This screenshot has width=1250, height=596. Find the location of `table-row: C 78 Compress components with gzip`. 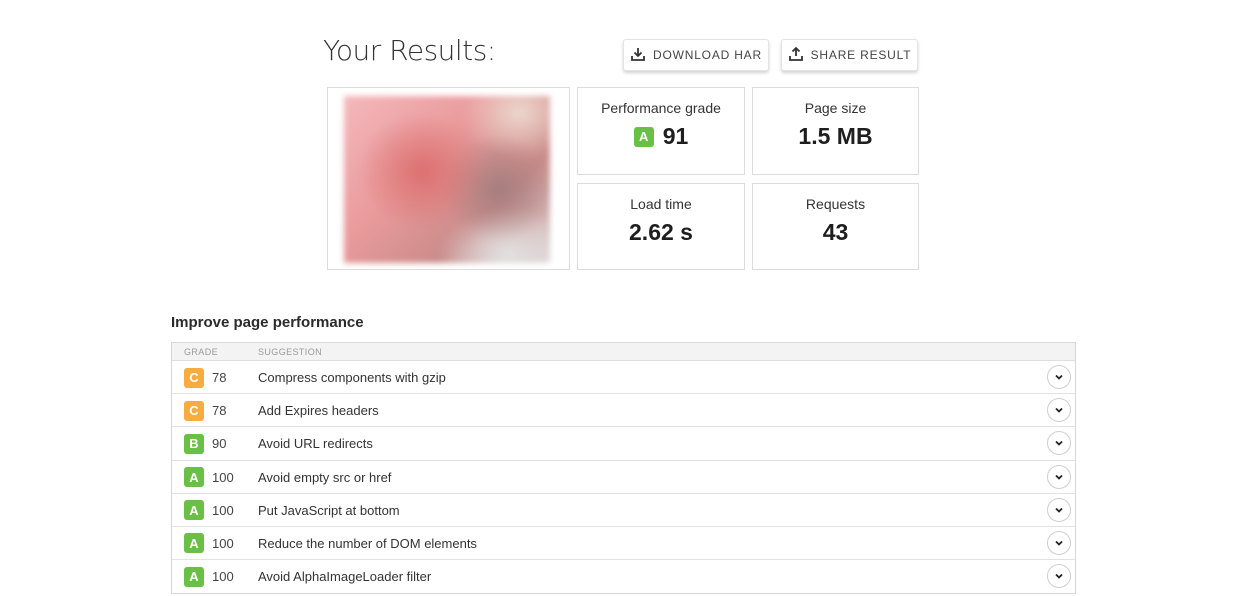

table-row: C 78 Compress components with gzip is located at coordinates (623, 378).